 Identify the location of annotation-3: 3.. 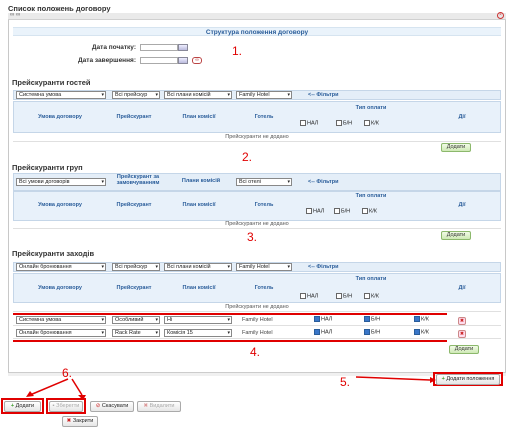
(252, 237).